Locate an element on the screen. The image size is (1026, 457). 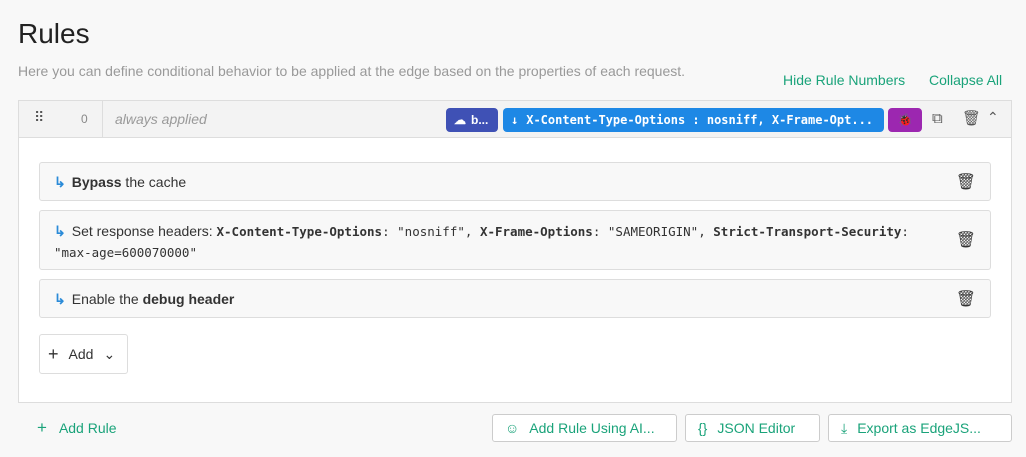
arrow-down-icon: ↓ is located at coordinates (515, 120).